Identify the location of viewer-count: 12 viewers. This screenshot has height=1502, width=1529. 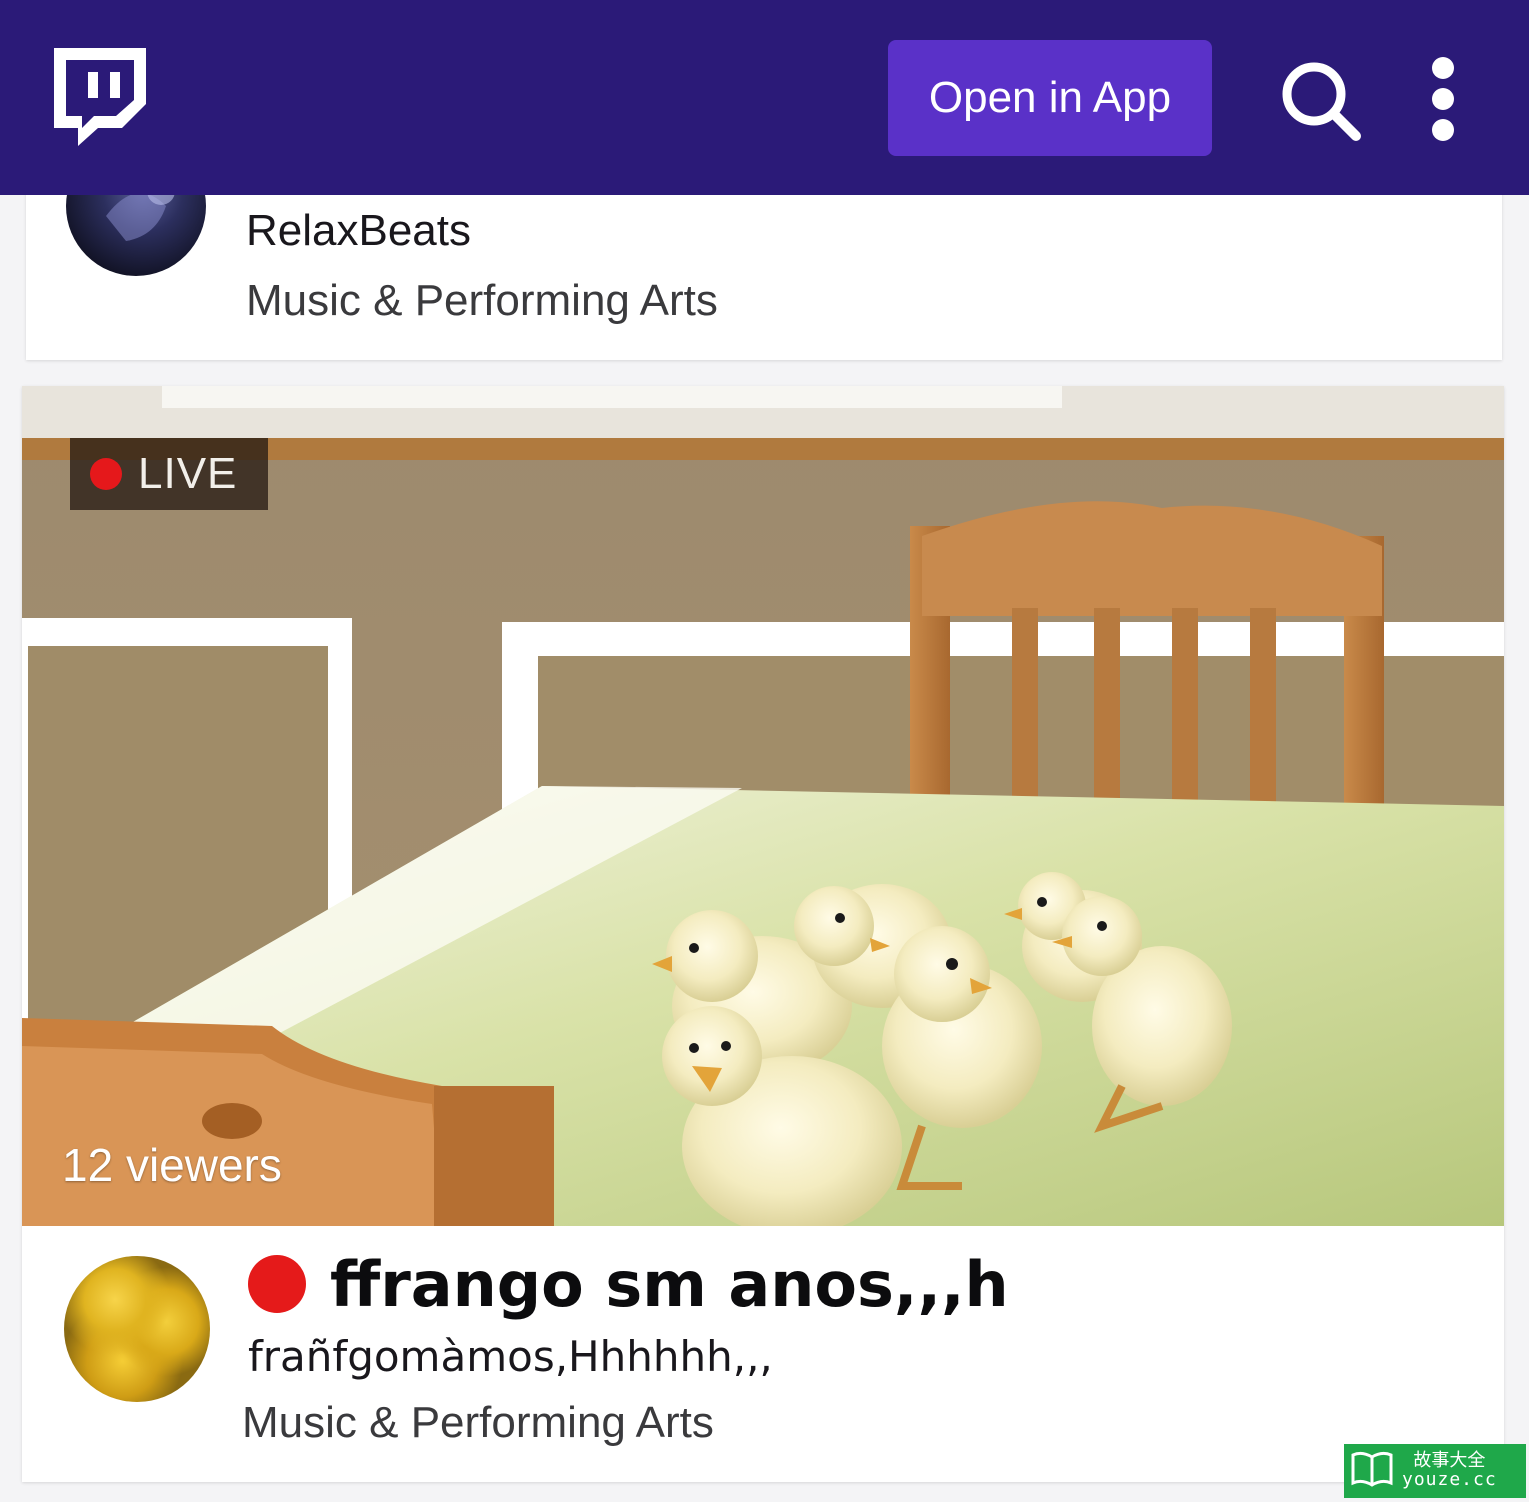
(172, 1165).